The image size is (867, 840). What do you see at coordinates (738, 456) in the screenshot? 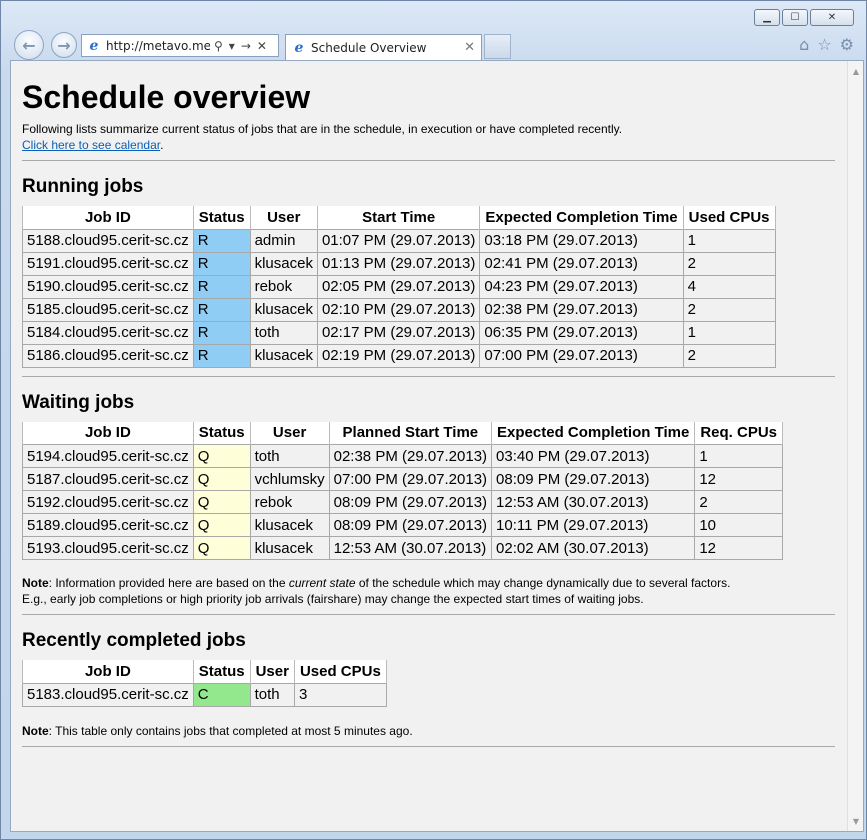
I see `table-cell: 1` at bounding box center [738, 456].